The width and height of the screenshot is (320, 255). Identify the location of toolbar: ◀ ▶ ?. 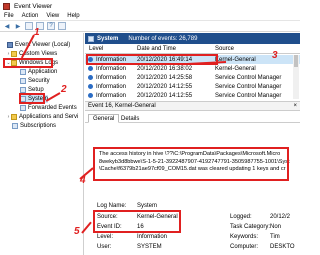
(150, 26).